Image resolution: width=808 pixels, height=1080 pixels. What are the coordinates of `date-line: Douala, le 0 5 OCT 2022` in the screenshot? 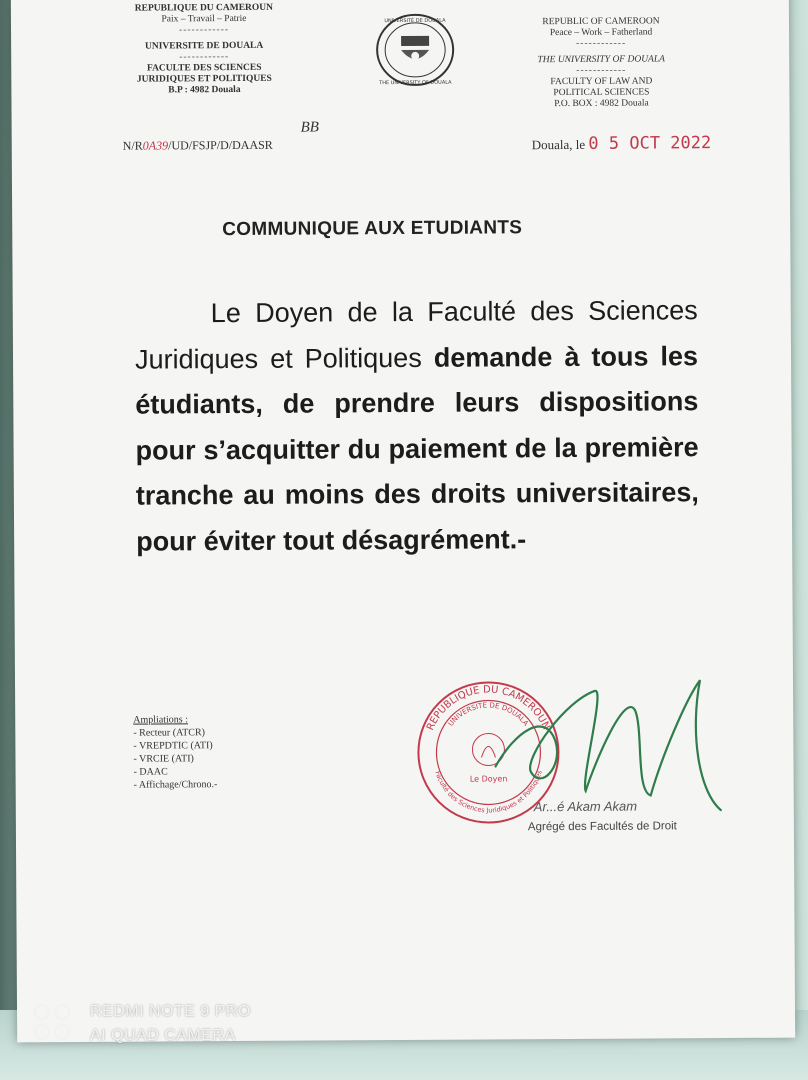 It's located at (622, 143).